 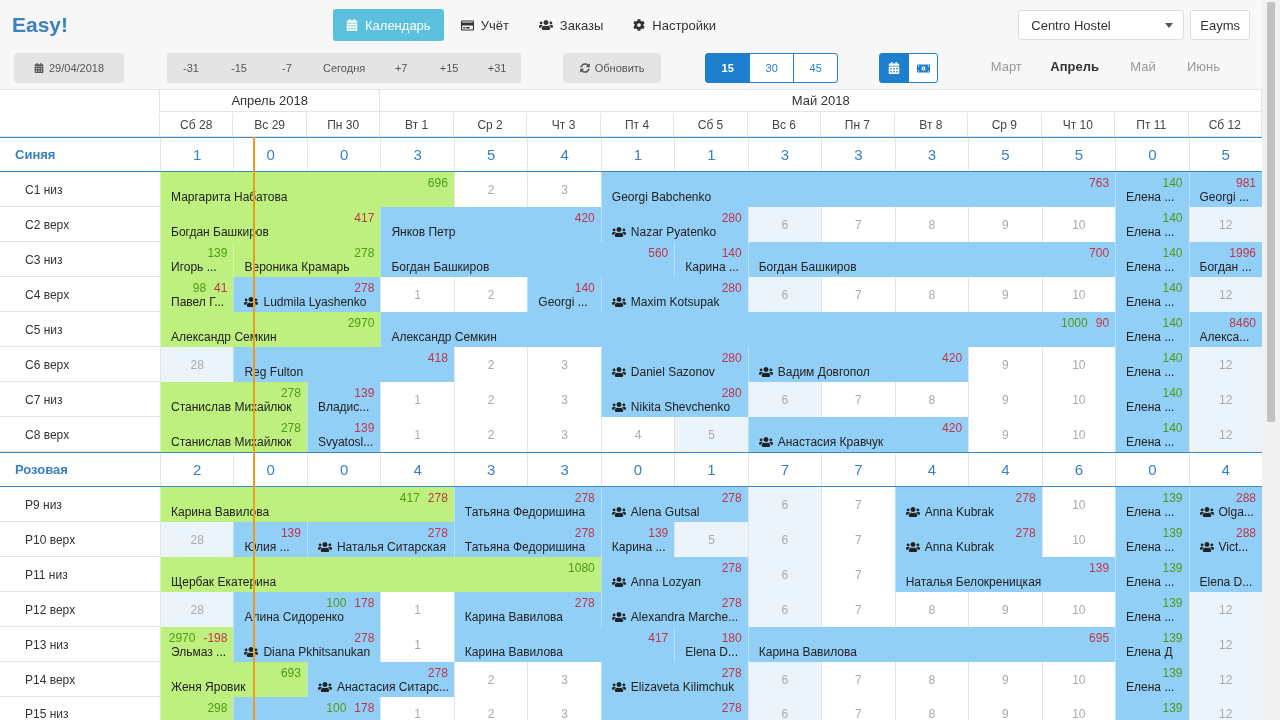 I want to click on app-logo: Easy!, so click(x=172, y=25).